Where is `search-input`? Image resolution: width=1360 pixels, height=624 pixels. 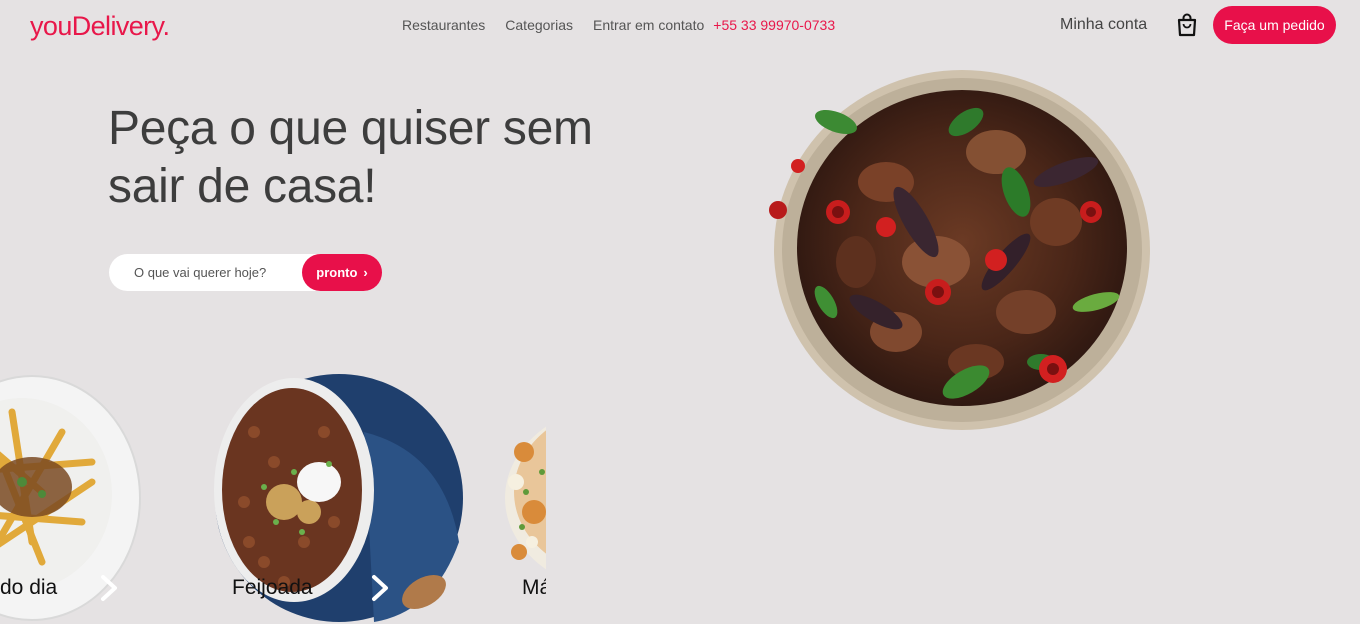
search-input is located at coordinates (214, 272).